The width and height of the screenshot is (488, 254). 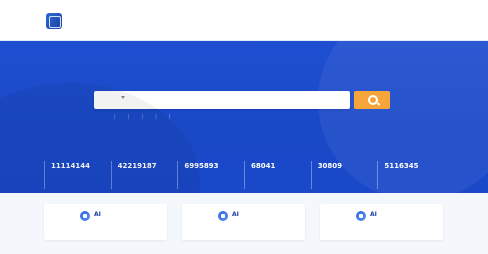 What do you see at coordinates (123, 97) in the screenshot?
I see `chevron-down-icon` at bounding box center [123, 97].